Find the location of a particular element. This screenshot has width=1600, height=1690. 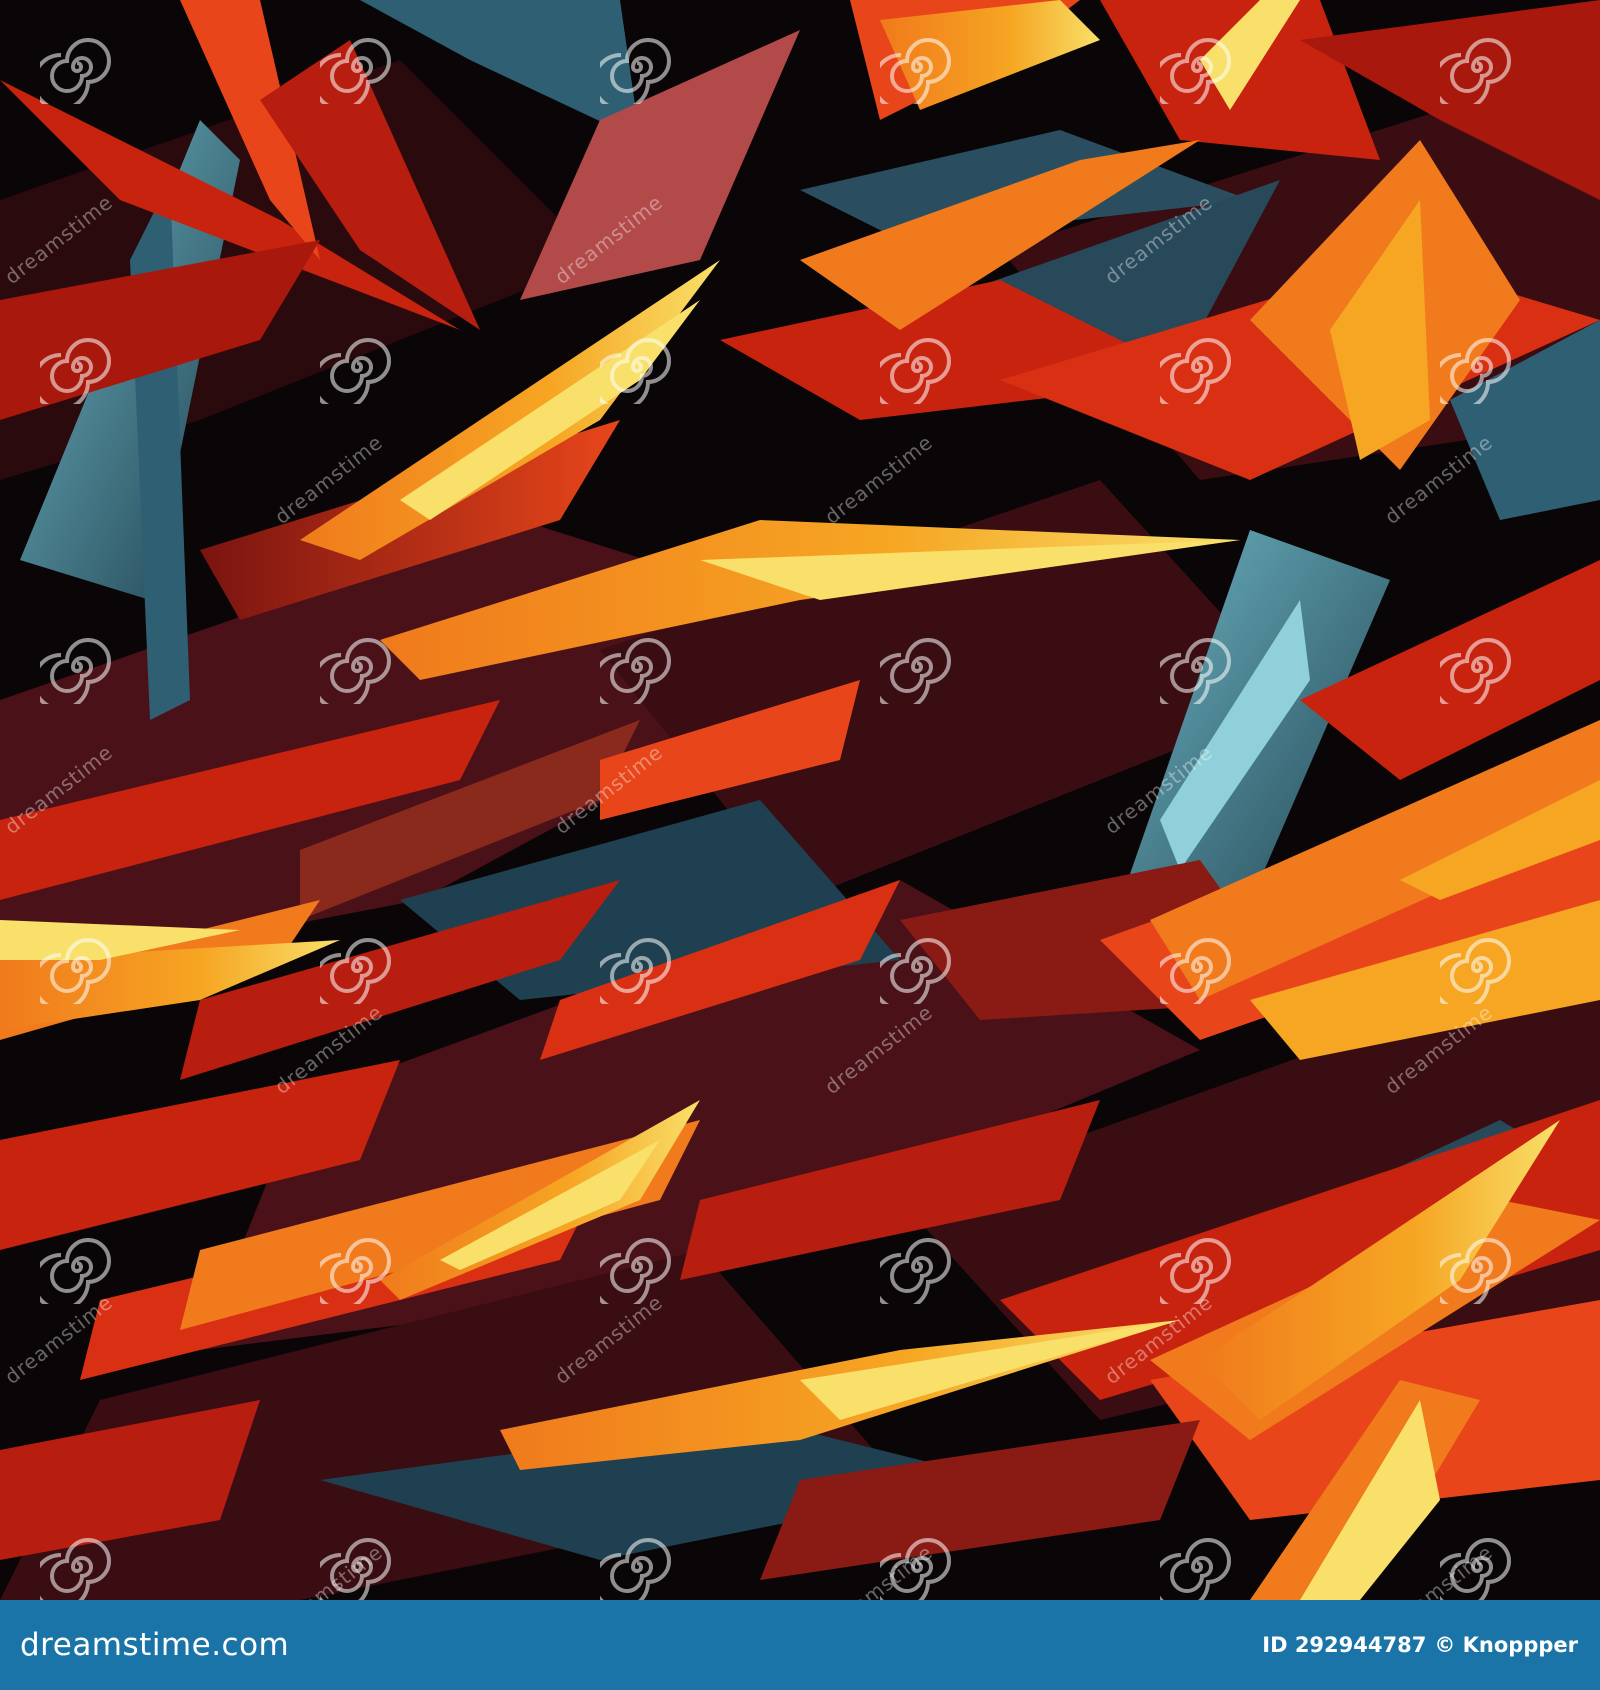

image-credit: ID 292944787 © Knoppper is located at coordinates (1420, 1645).